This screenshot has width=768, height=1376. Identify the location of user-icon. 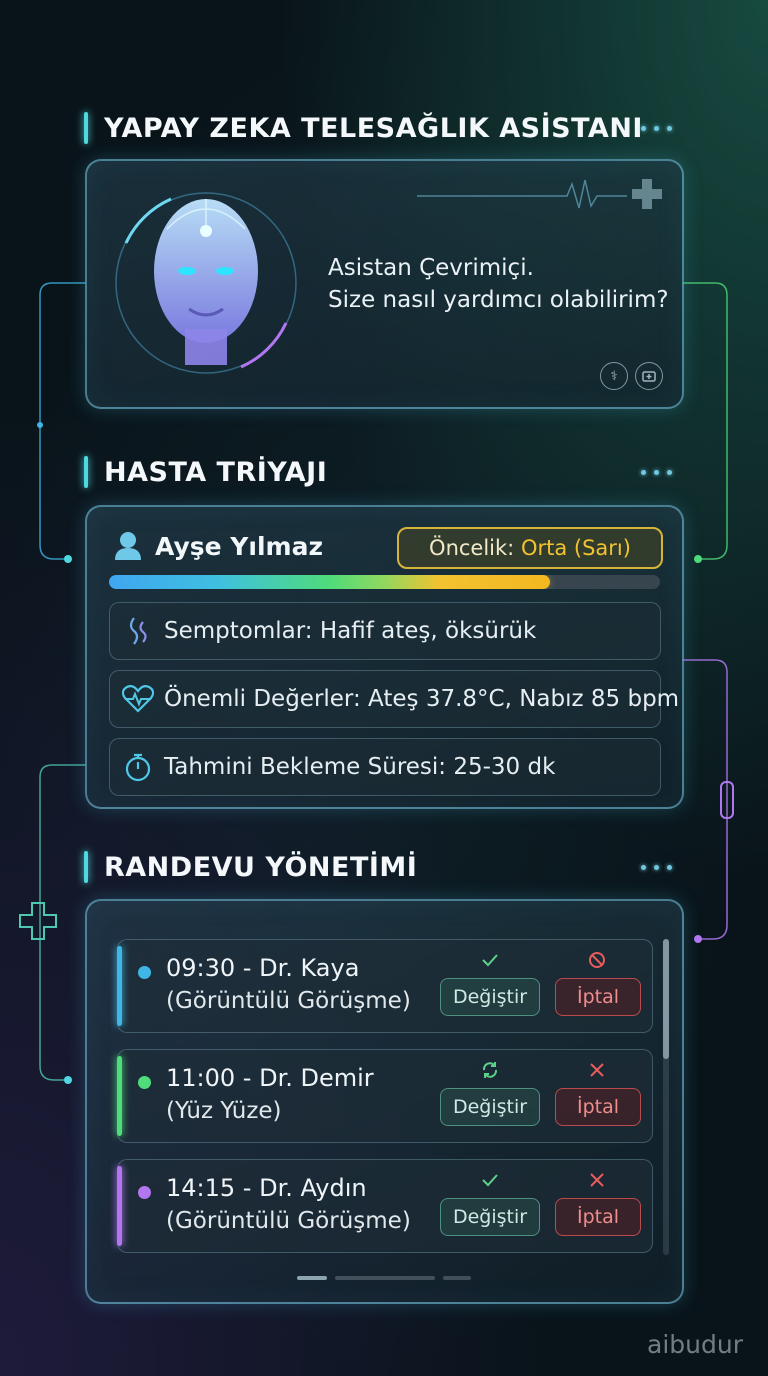
(128, 546).